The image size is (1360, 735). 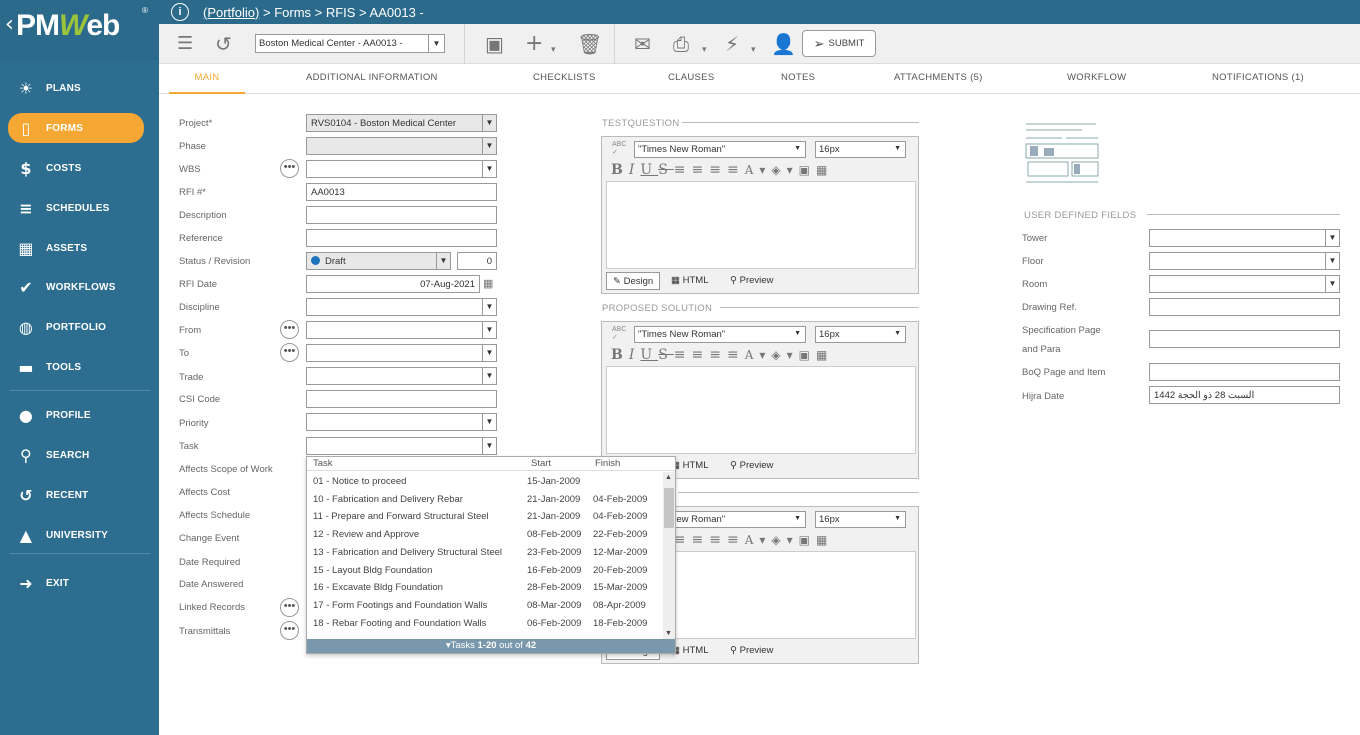 I want to click on nav-plans: ☀ PLANS, so click(x=76, y=88).